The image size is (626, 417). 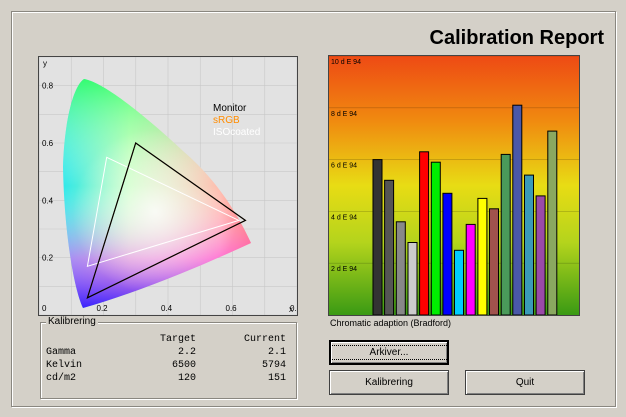 What do you see at coordinates (72, 321) in the screenshot?
I see `calibration-group-title: Kalibrering` at bounding box center [72, 321].